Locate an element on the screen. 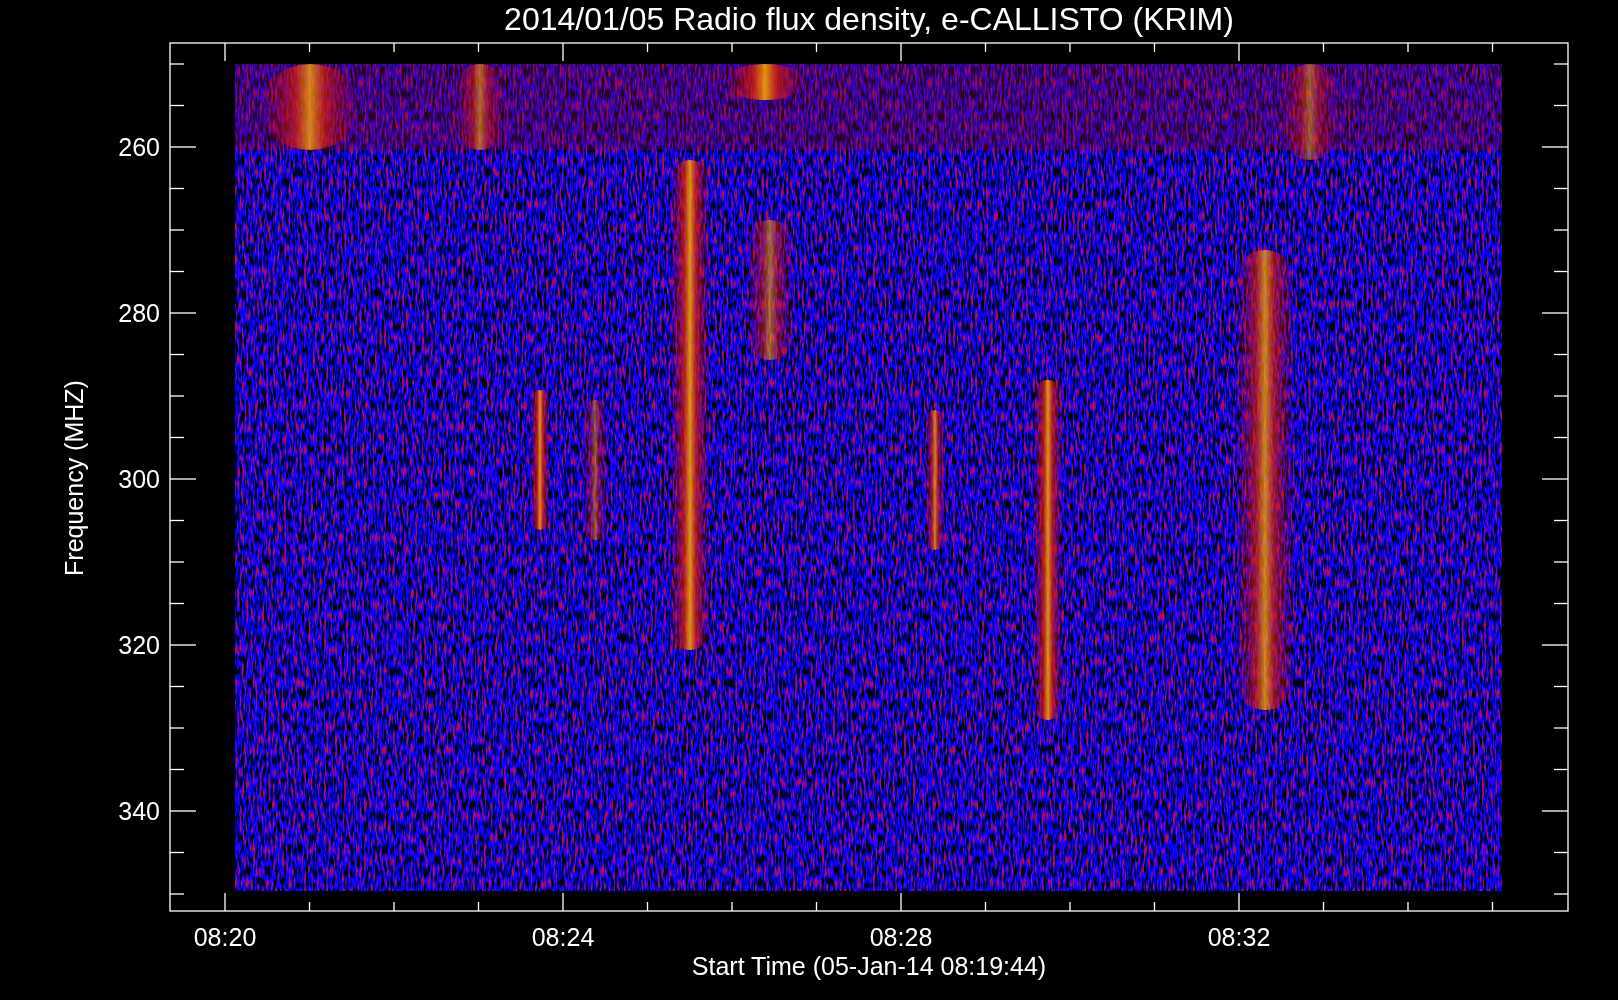 The height and width of the screenshot is (1000, 1618). chart-title: 2014/01/05 Radio flux density, e-CALLISTO (KRIM) is located at coordinates (869, 19).